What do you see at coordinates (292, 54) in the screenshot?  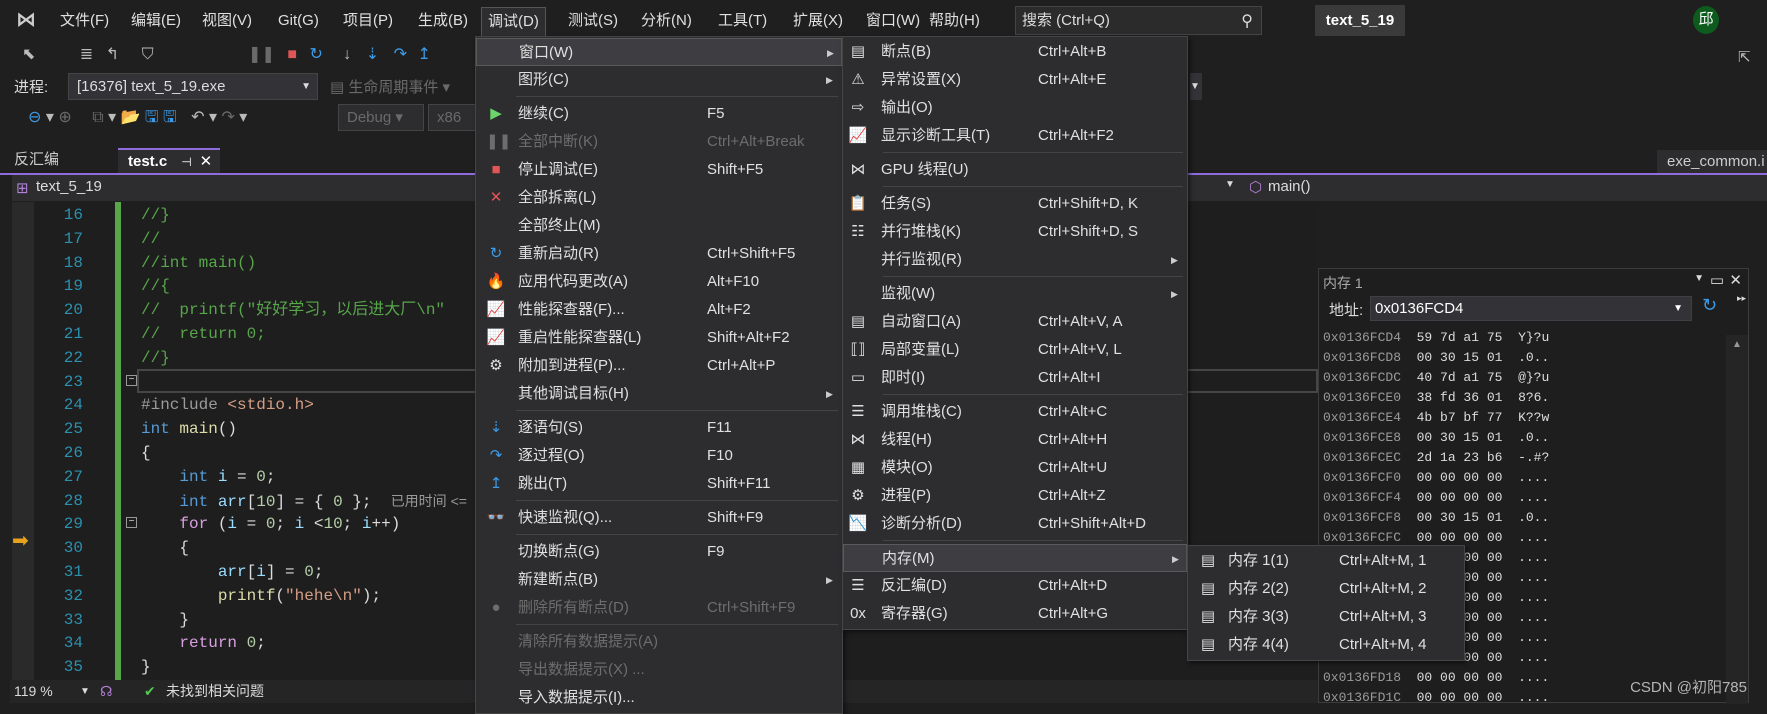 I see `stop-icon: ■` at bounding box center [292, 54].